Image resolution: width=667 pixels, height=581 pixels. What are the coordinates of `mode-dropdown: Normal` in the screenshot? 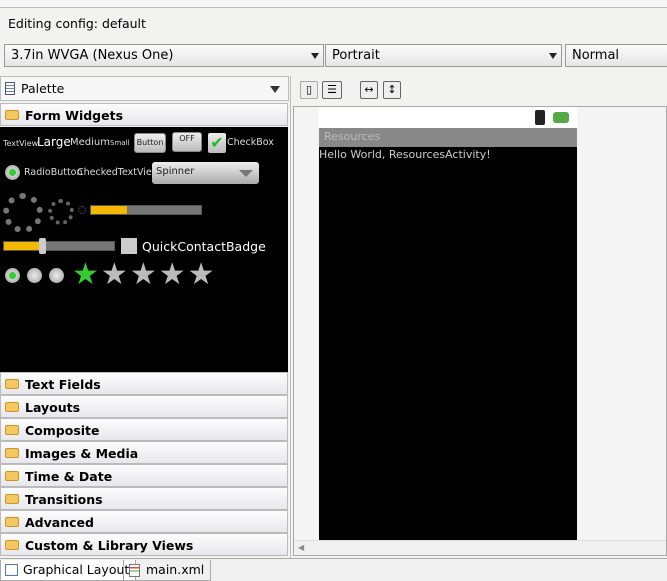 It's located at (616, 55).